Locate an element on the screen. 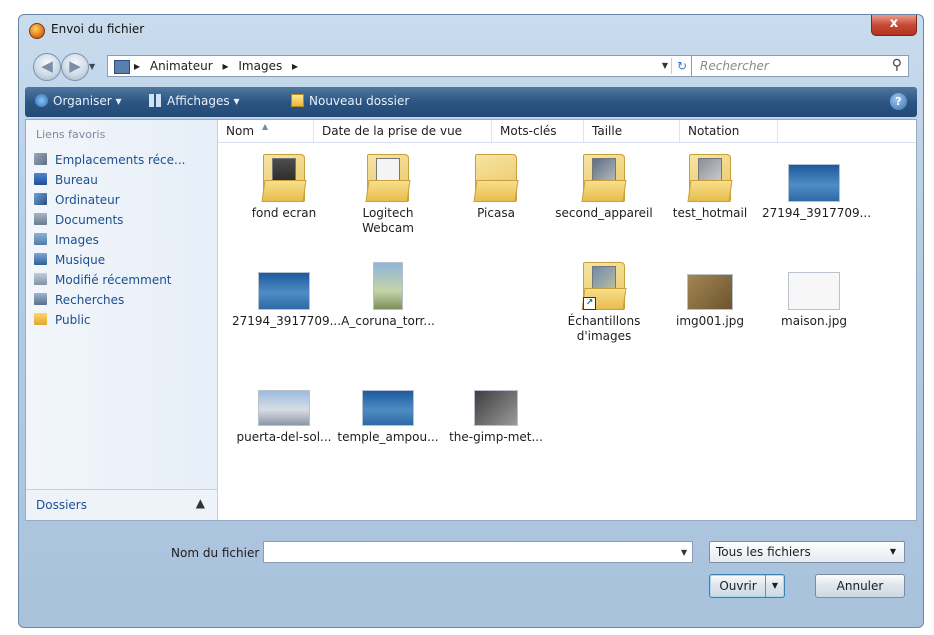  sidebar-item-images: Images is located at coordinates (109, 240).